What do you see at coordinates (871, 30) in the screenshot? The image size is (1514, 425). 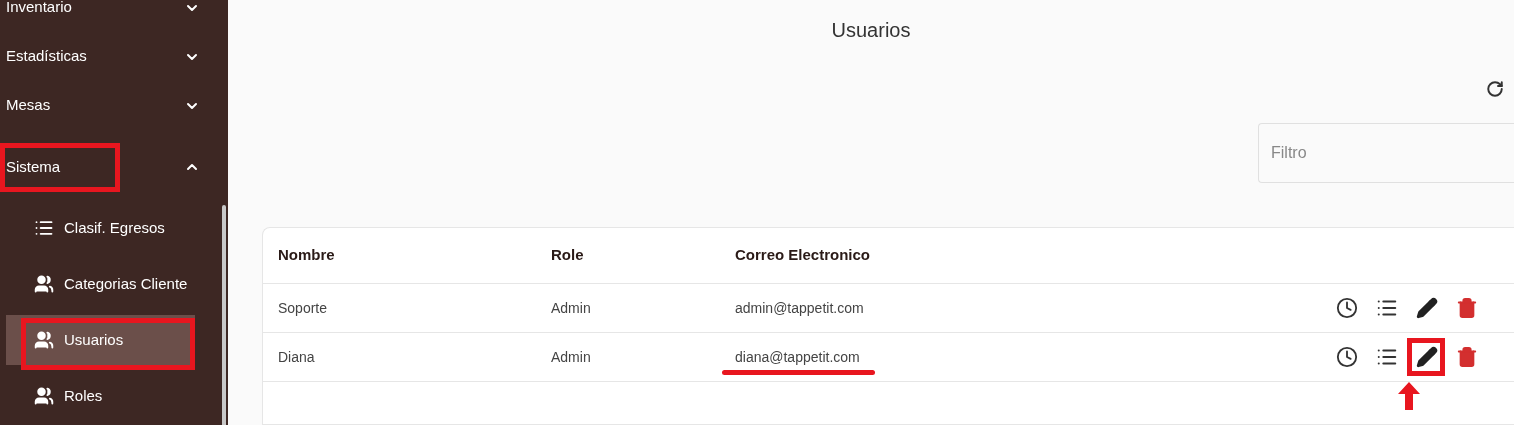 I see `page-title: Usuarios` at bounding box center [871, 30].